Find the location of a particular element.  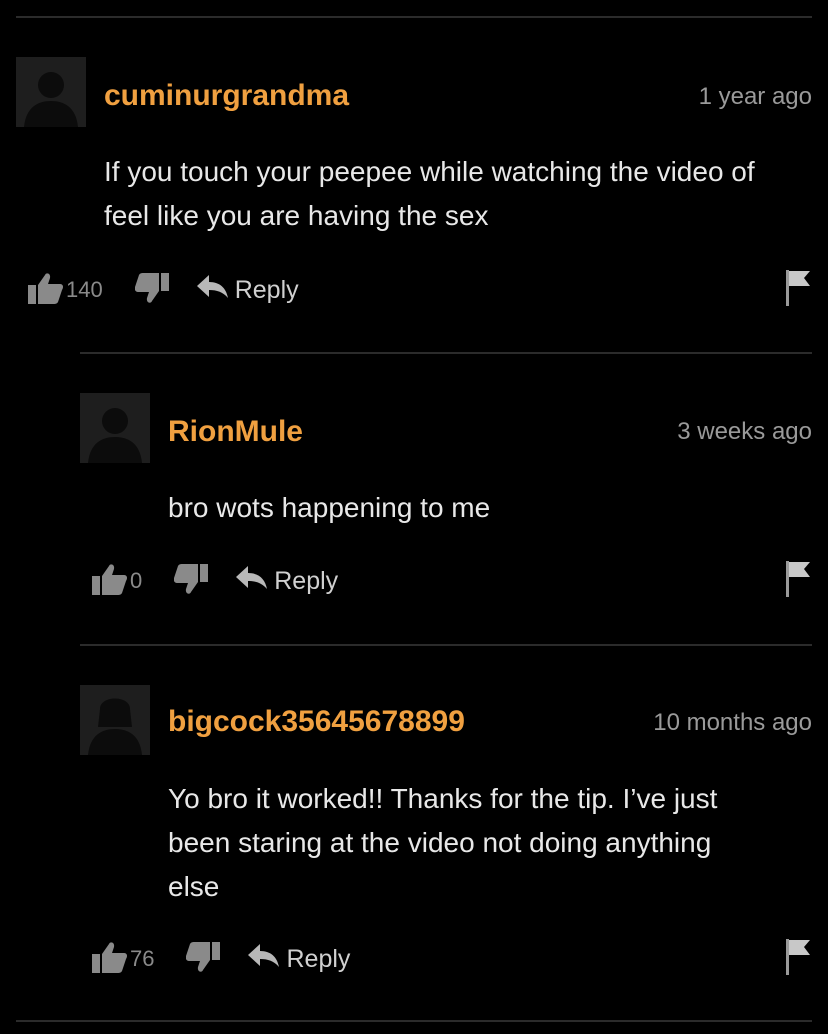

comment-timestamp: 10 months ago is located at coordinates (732, 722).